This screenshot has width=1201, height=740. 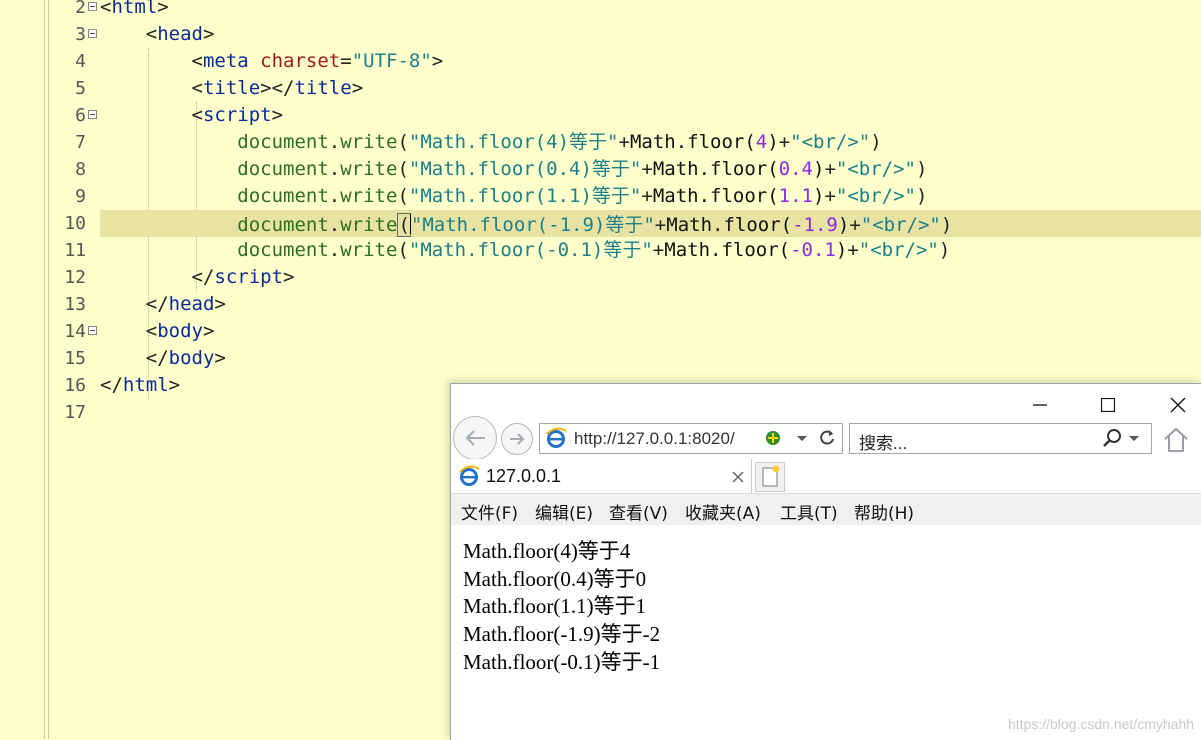 What do you see at coordinates (773, 438) in the screenshot?
I see `compatibility-view-icon` at bounding box center [773, 438].